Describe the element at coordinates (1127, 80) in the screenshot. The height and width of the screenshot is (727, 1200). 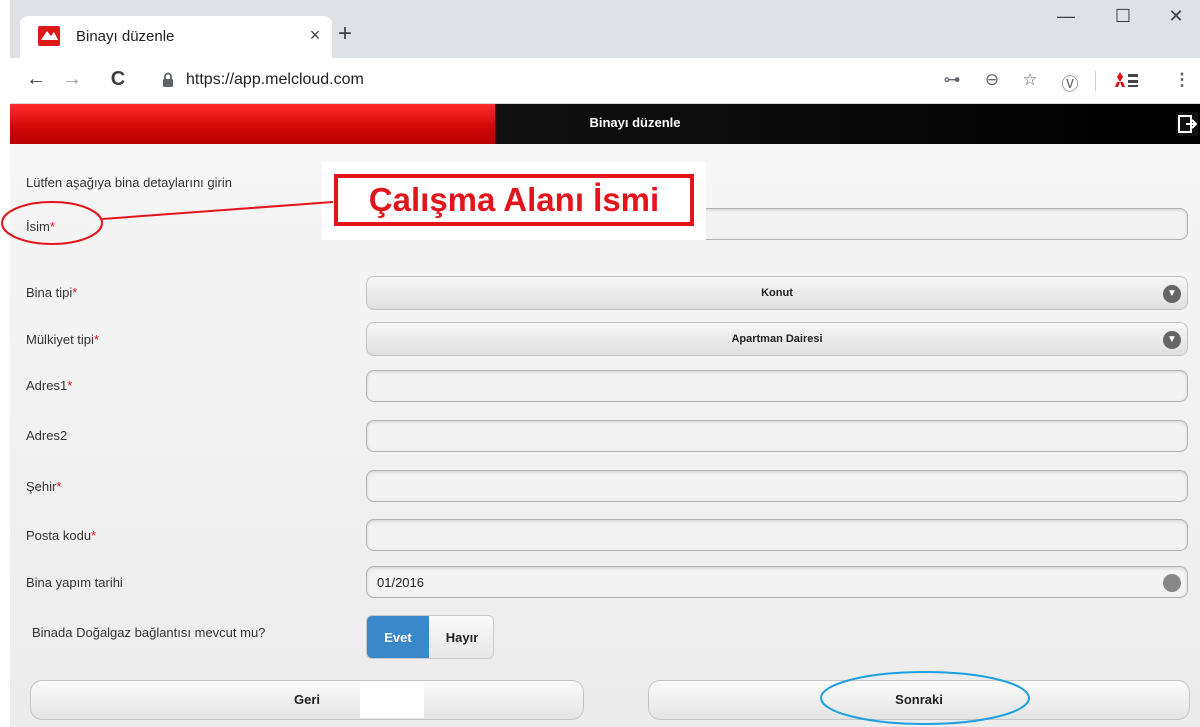
I see `mitsubishi-extension-icon` at that location.